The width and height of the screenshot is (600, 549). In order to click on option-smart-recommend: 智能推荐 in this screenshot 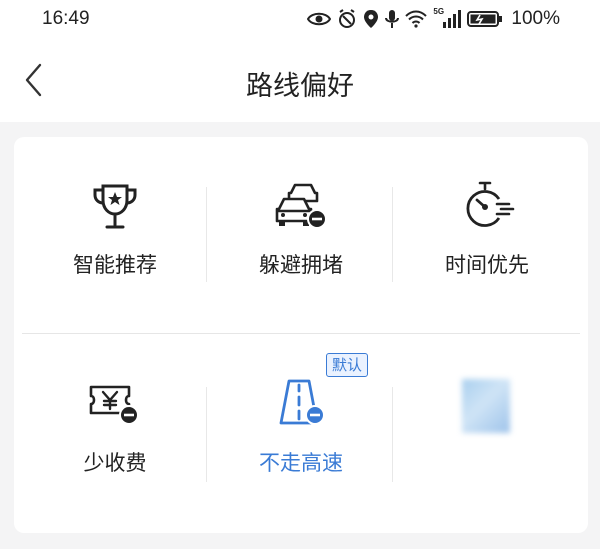, I will do `click(115, 228)`.